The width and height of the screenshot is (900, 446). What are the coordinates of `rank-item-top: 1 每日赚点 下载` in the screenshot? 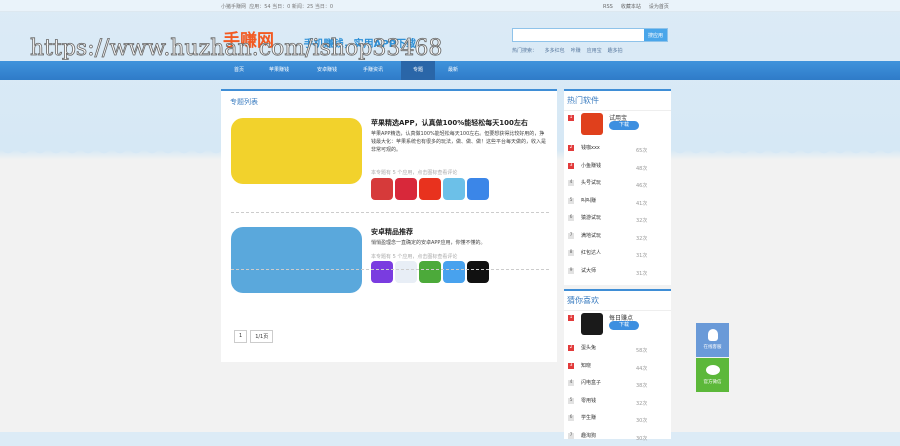 It's located at (617, 326).